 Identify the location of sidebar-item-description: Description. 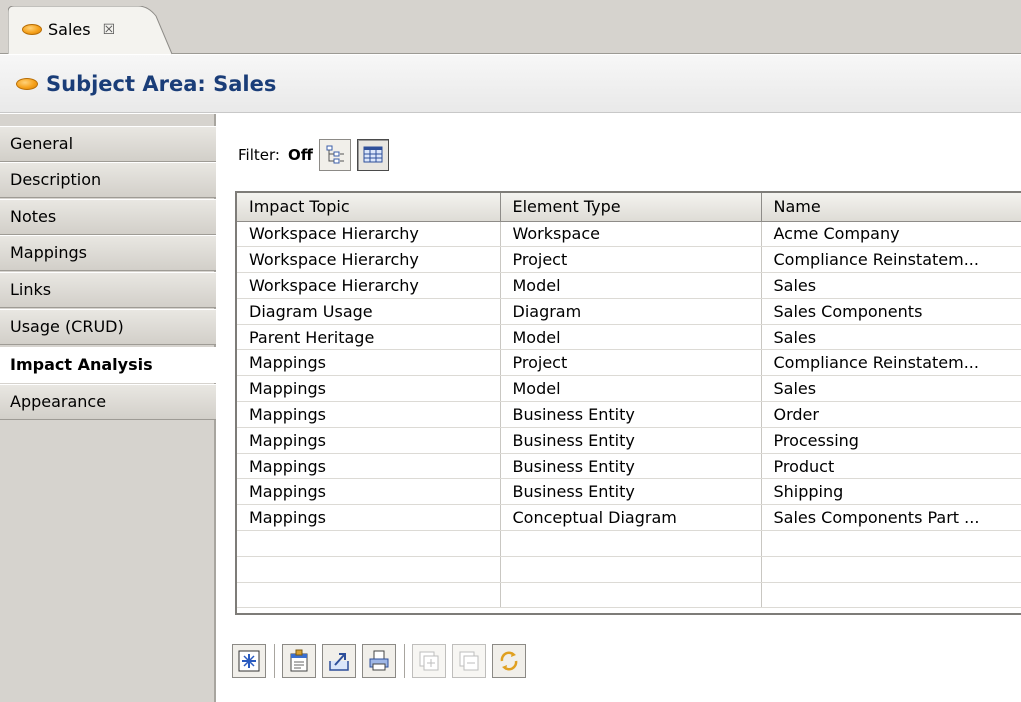
(108, 180).